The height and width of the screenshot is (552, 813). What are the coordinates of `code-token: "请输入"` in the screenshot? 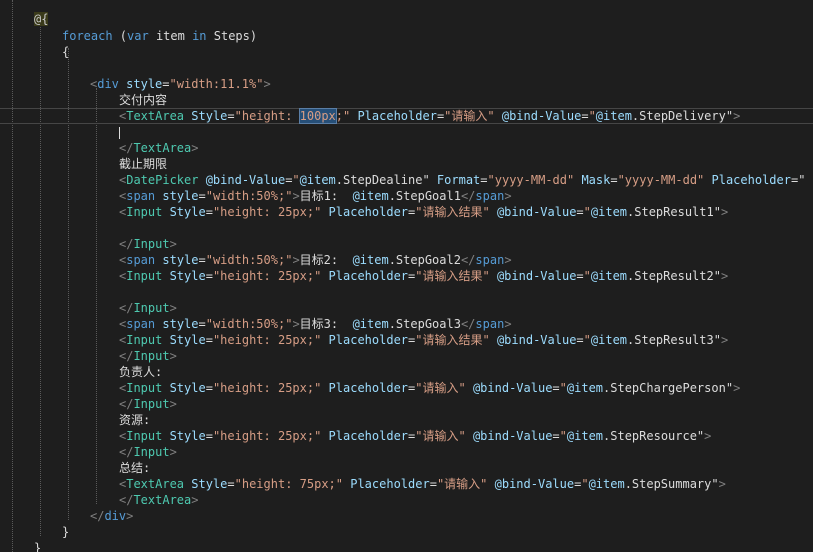 It's located at (440, 436).